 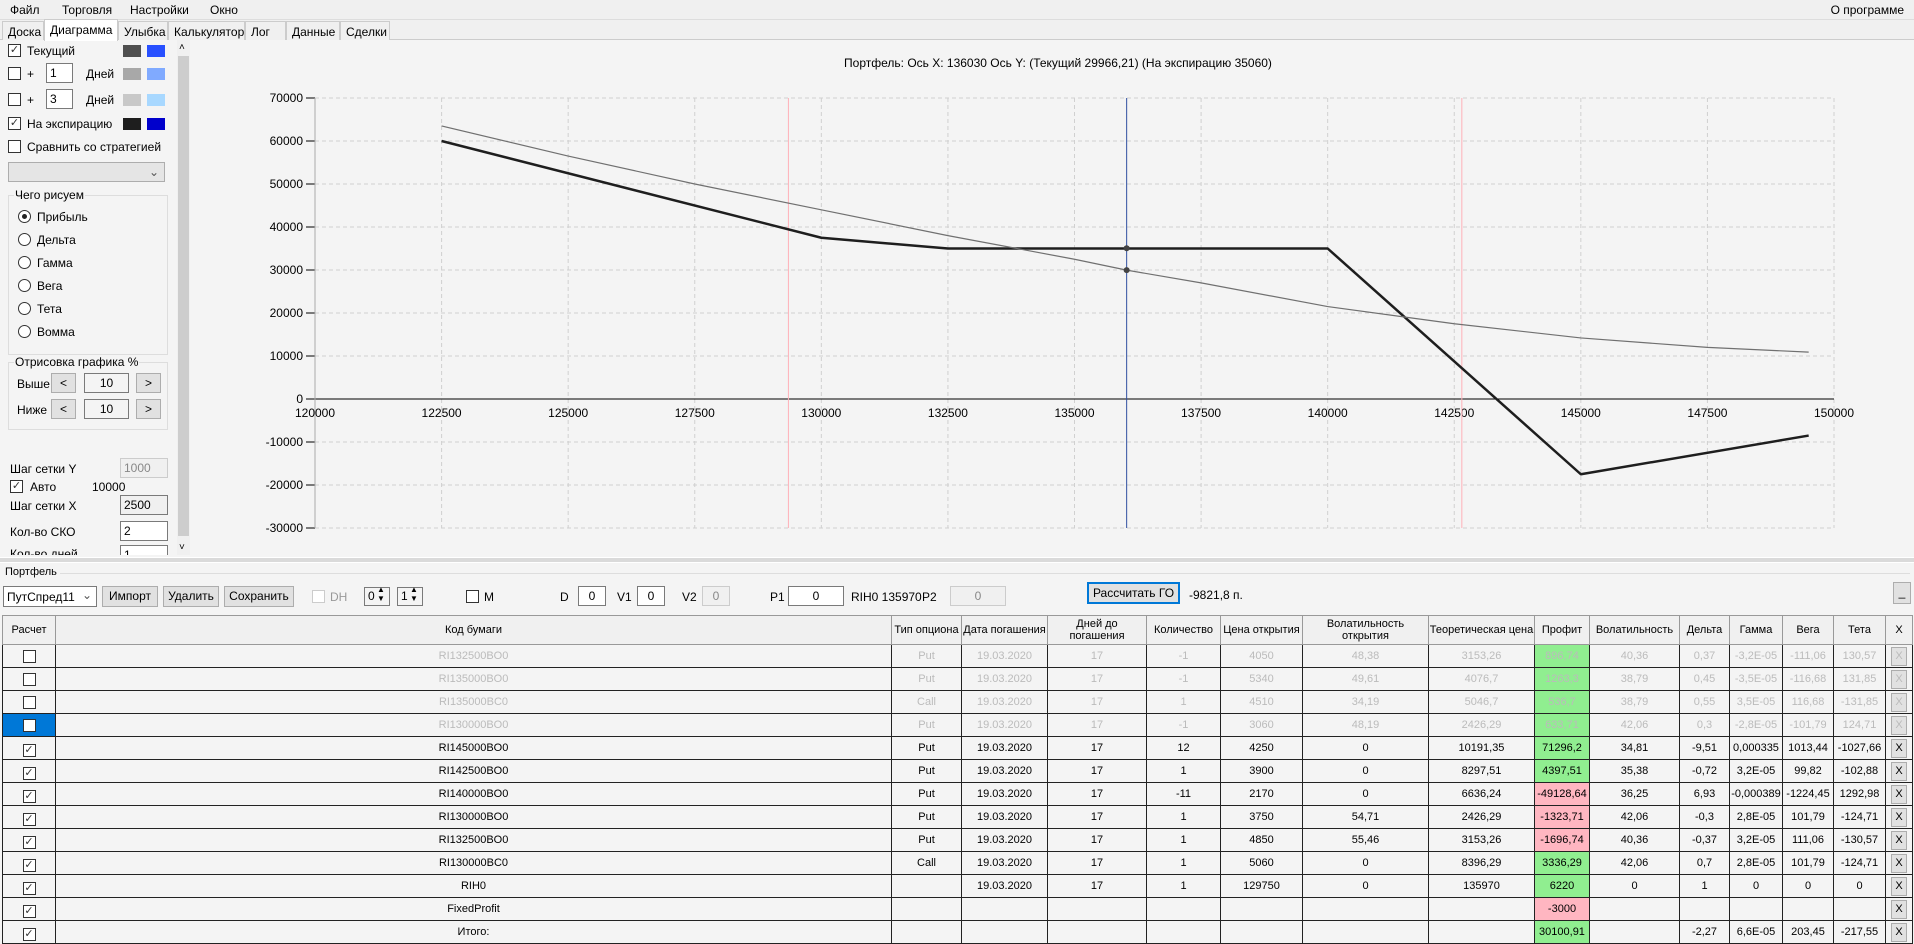 What do you see at coordinates (130, 596) in the screenshot?
I see `import-button: Импорт` at bounding box center [130, 596].